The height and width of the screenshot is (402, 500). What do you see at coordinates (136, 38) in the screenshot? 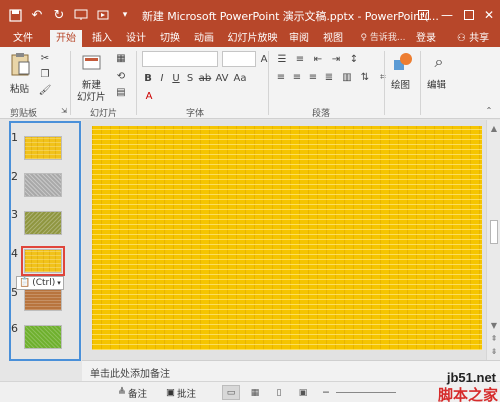
I see `tab-design: 设计` at bounding box center [136, 38].